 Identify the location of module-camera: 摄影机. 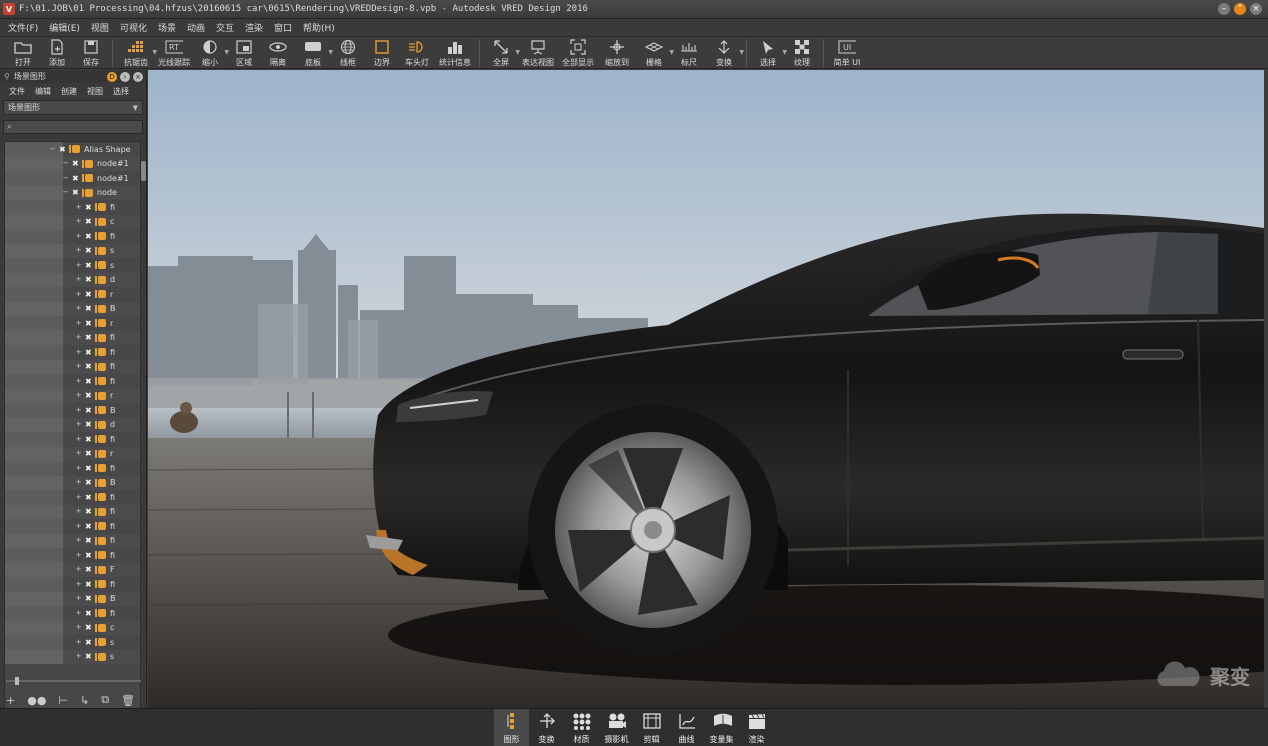
(616, 727).